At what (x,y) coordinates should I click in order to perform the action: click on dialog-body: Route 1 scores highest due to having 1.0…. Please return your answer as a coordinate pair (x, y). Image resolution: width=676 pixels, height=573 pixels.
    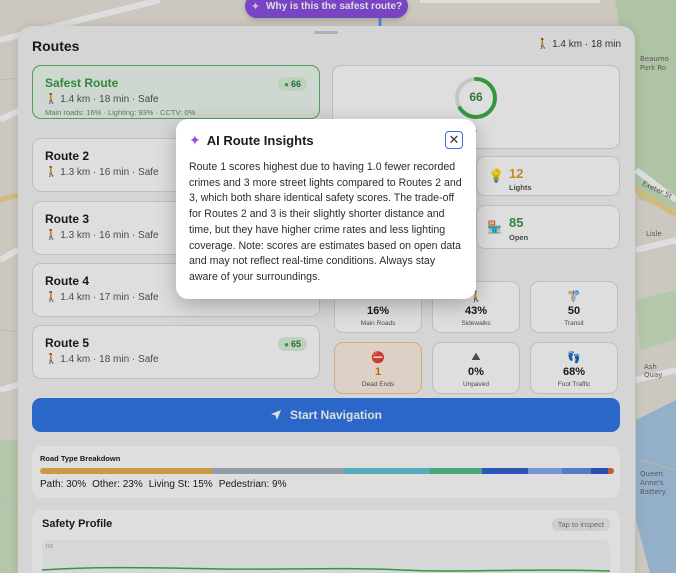
    Looking at the image, I should click on (325, 222).